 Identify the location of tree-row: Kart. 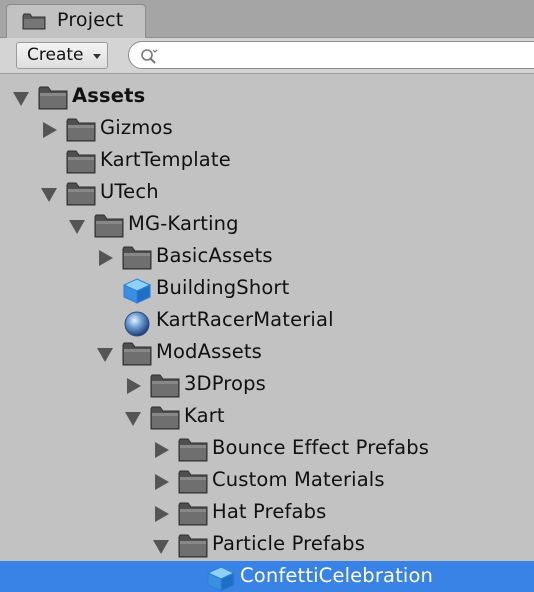
(267, 417).